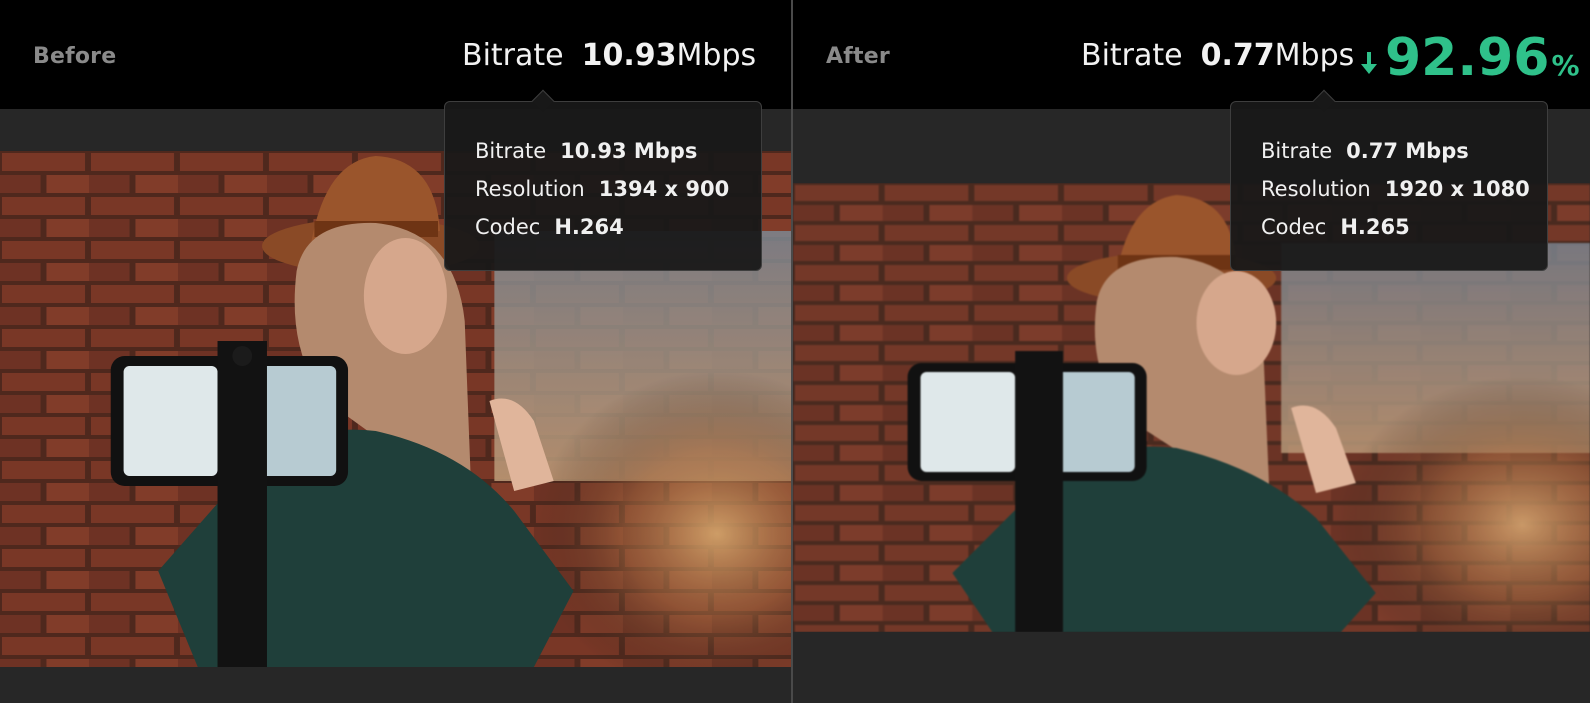  Describe the element at coordinates (629, 151) in the screenshot. I see `before-tooltip-bitrate-value: 10.93 Mbps` at that location.